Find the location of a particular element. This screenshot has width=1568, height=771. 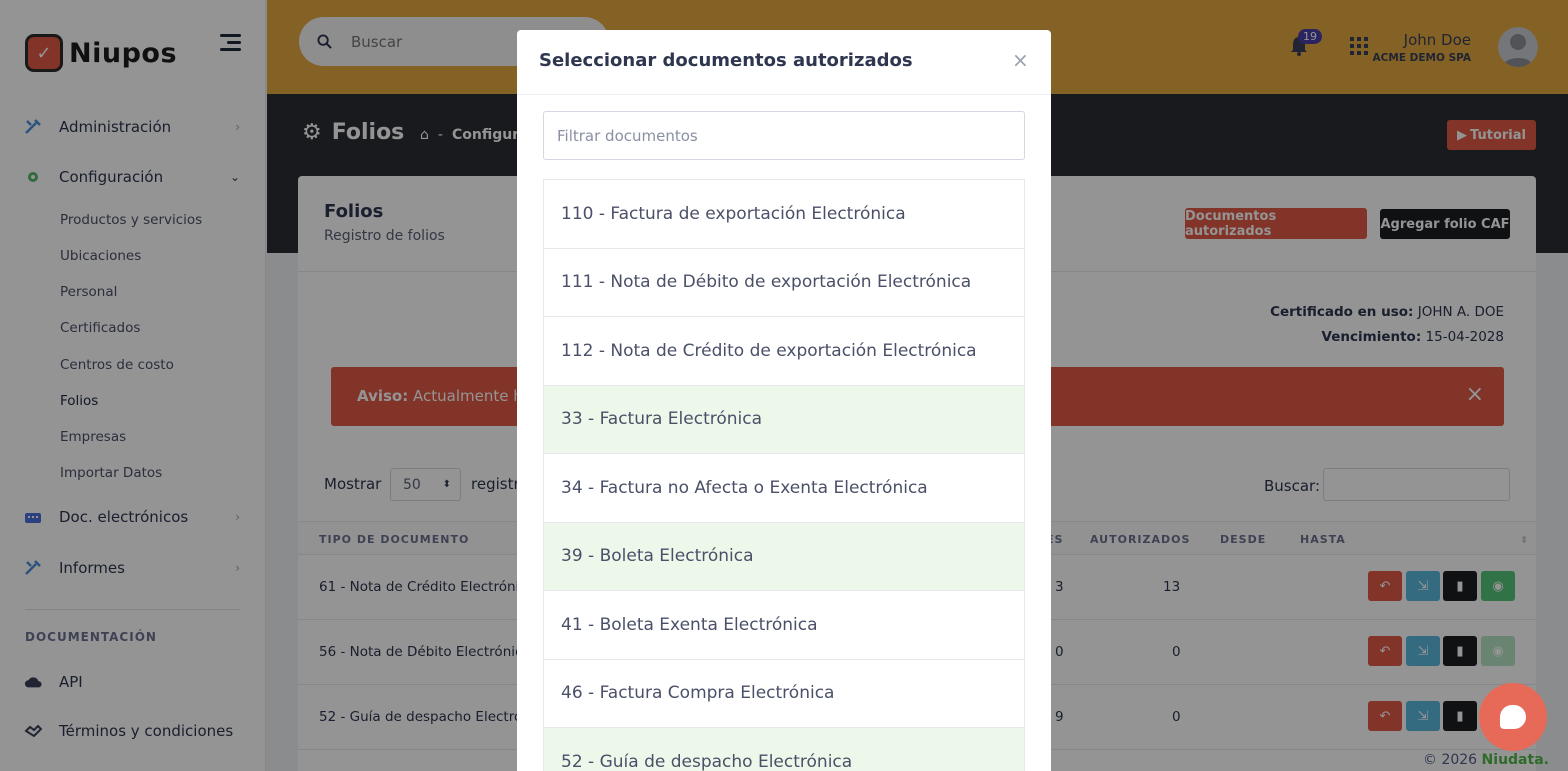

chat-button is located at coordinates (1513, 717).